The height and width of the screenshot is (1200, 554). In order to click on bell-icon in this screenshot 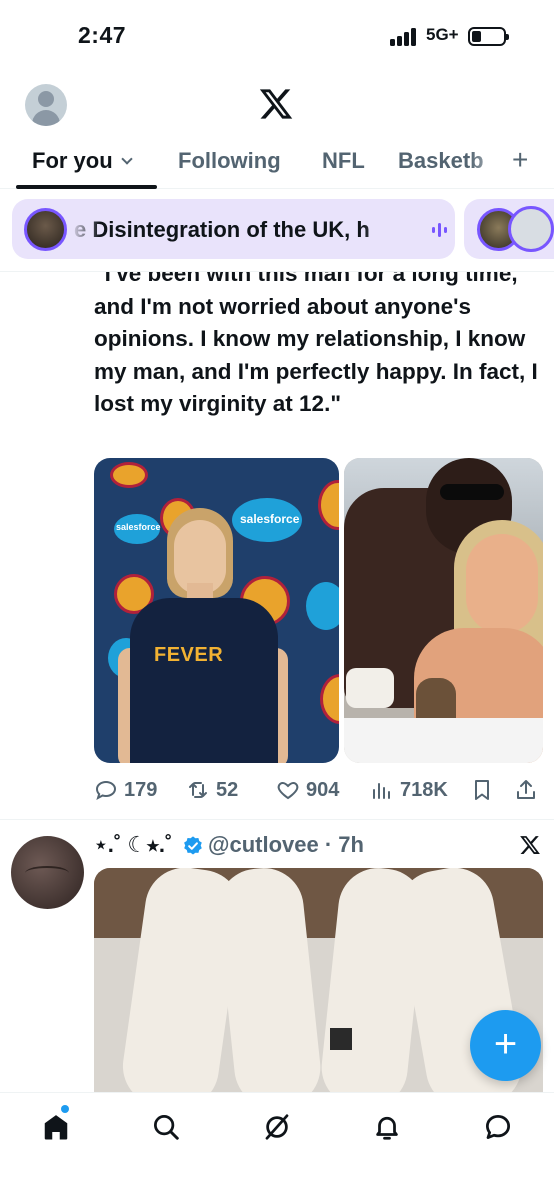, I will do `click(387, 1127)`.